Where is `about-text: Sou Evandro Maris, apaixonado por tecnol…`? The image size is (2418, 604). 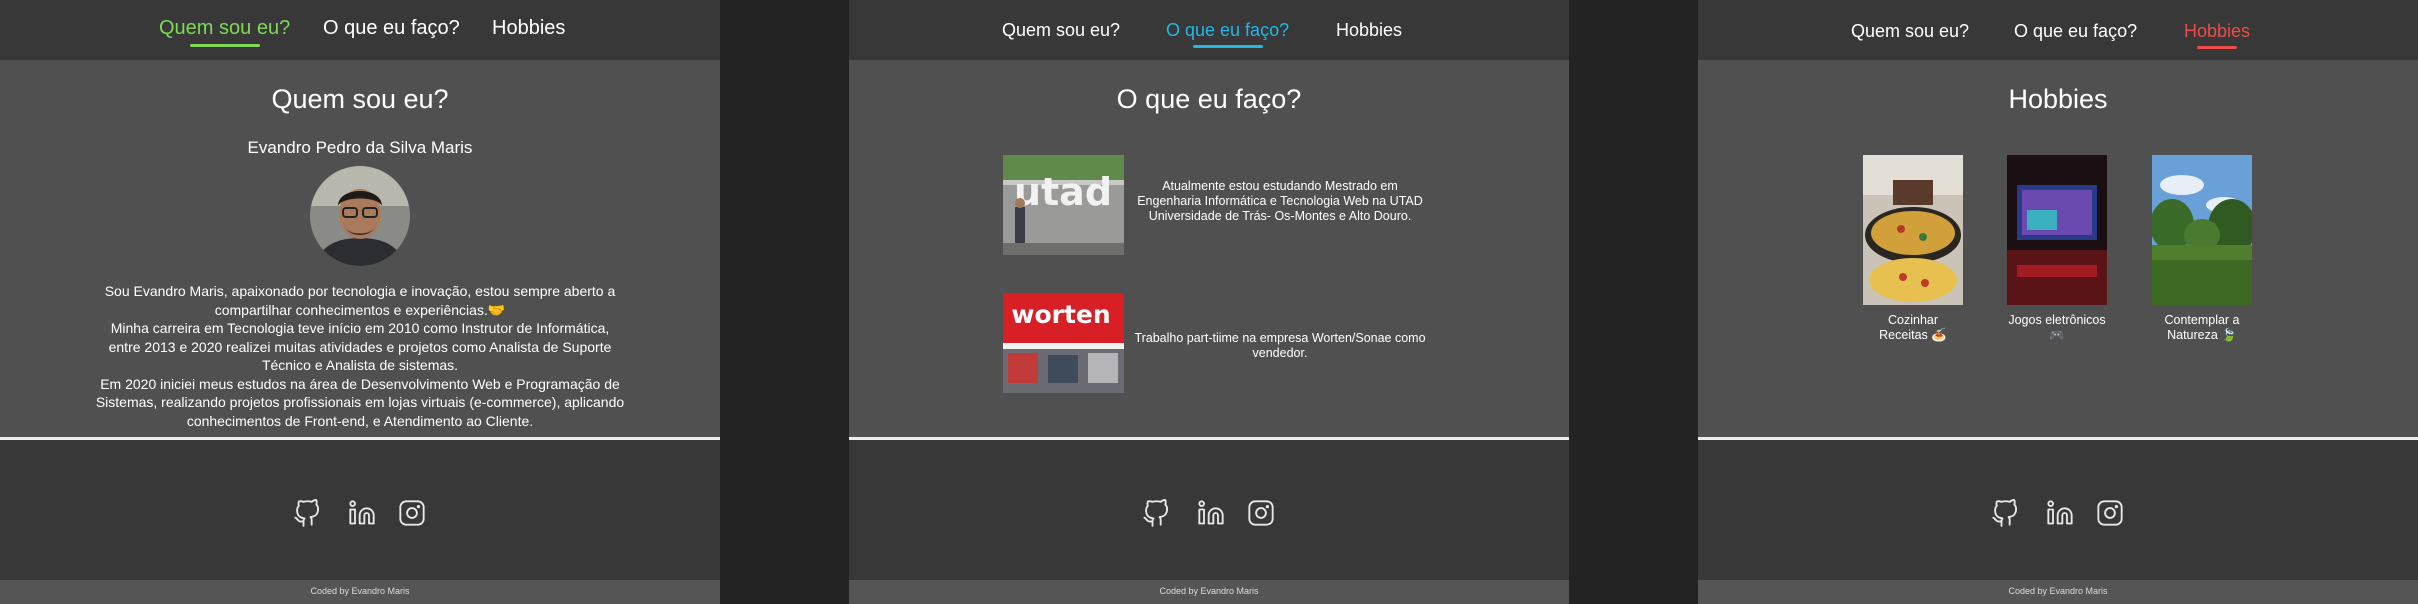 about-text: Sou Evandro Maris, apaixonado por tecnol… is located at coordinates (360, 356).